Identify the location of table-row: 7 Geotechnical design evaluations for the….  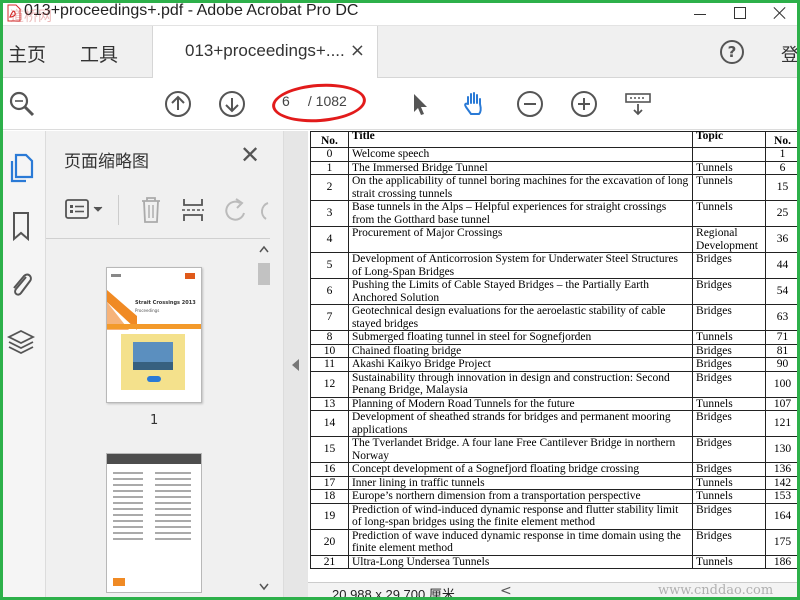
(555, 317).